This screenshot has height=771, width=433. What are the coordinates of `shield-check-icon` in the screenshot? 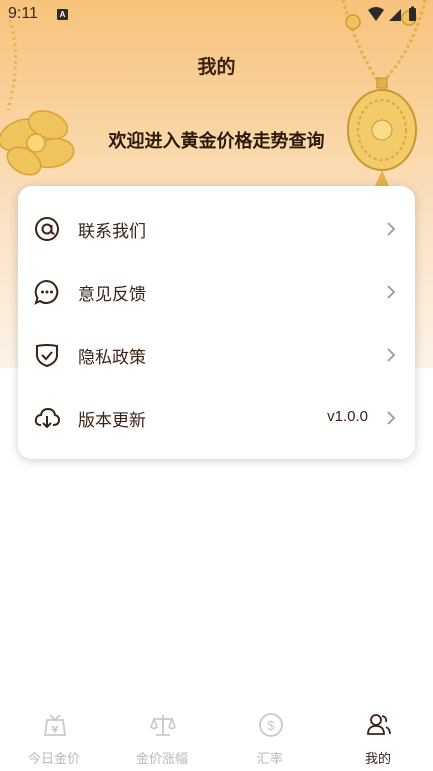 It's located at (47, 356).